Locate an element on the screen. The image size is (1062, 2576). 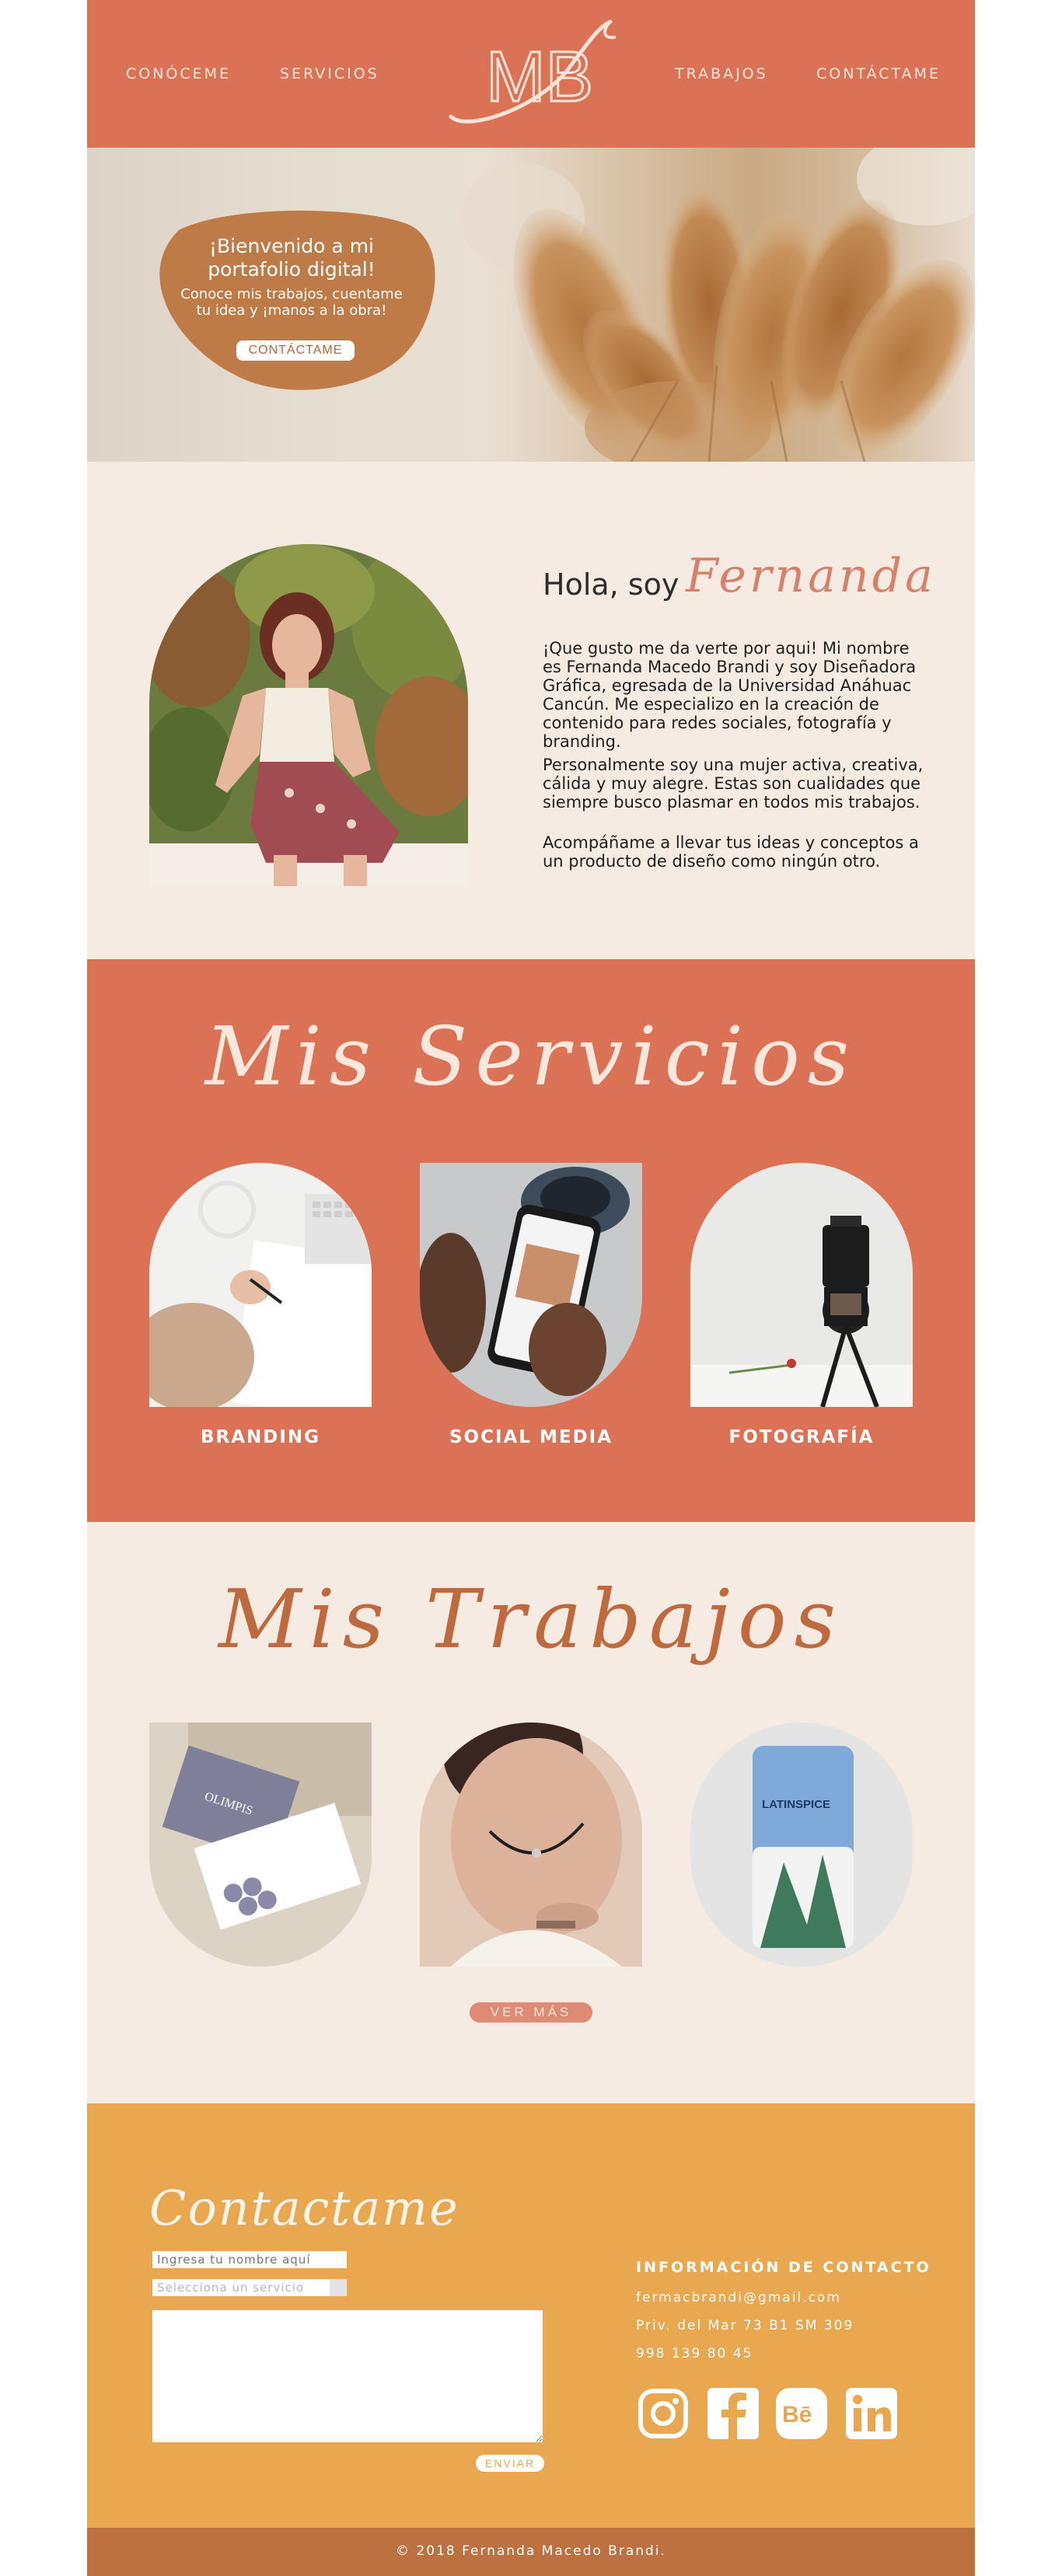
hero-contact-button: CONTÁCTAME is located at coordinates (295, 351).